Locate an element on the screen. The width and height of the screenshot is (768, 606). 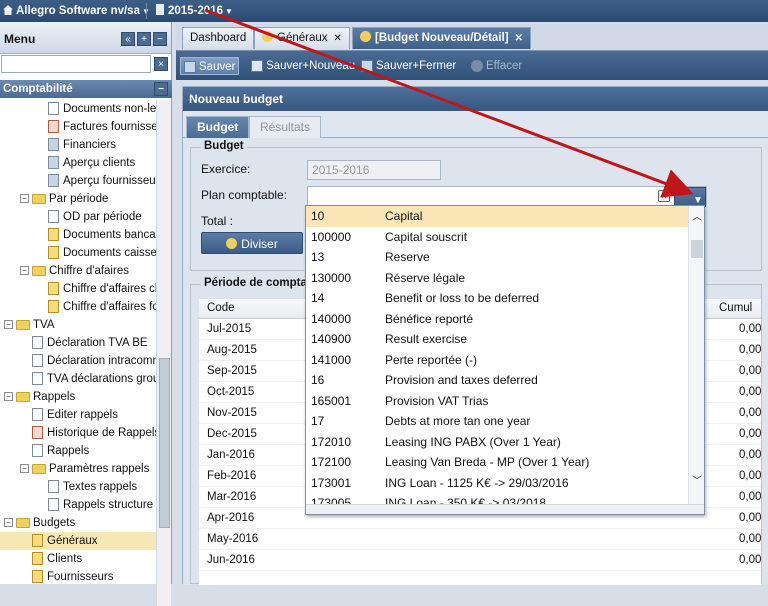
plan-comptable-combo: × ▼ is located at coordinates (507, 196).